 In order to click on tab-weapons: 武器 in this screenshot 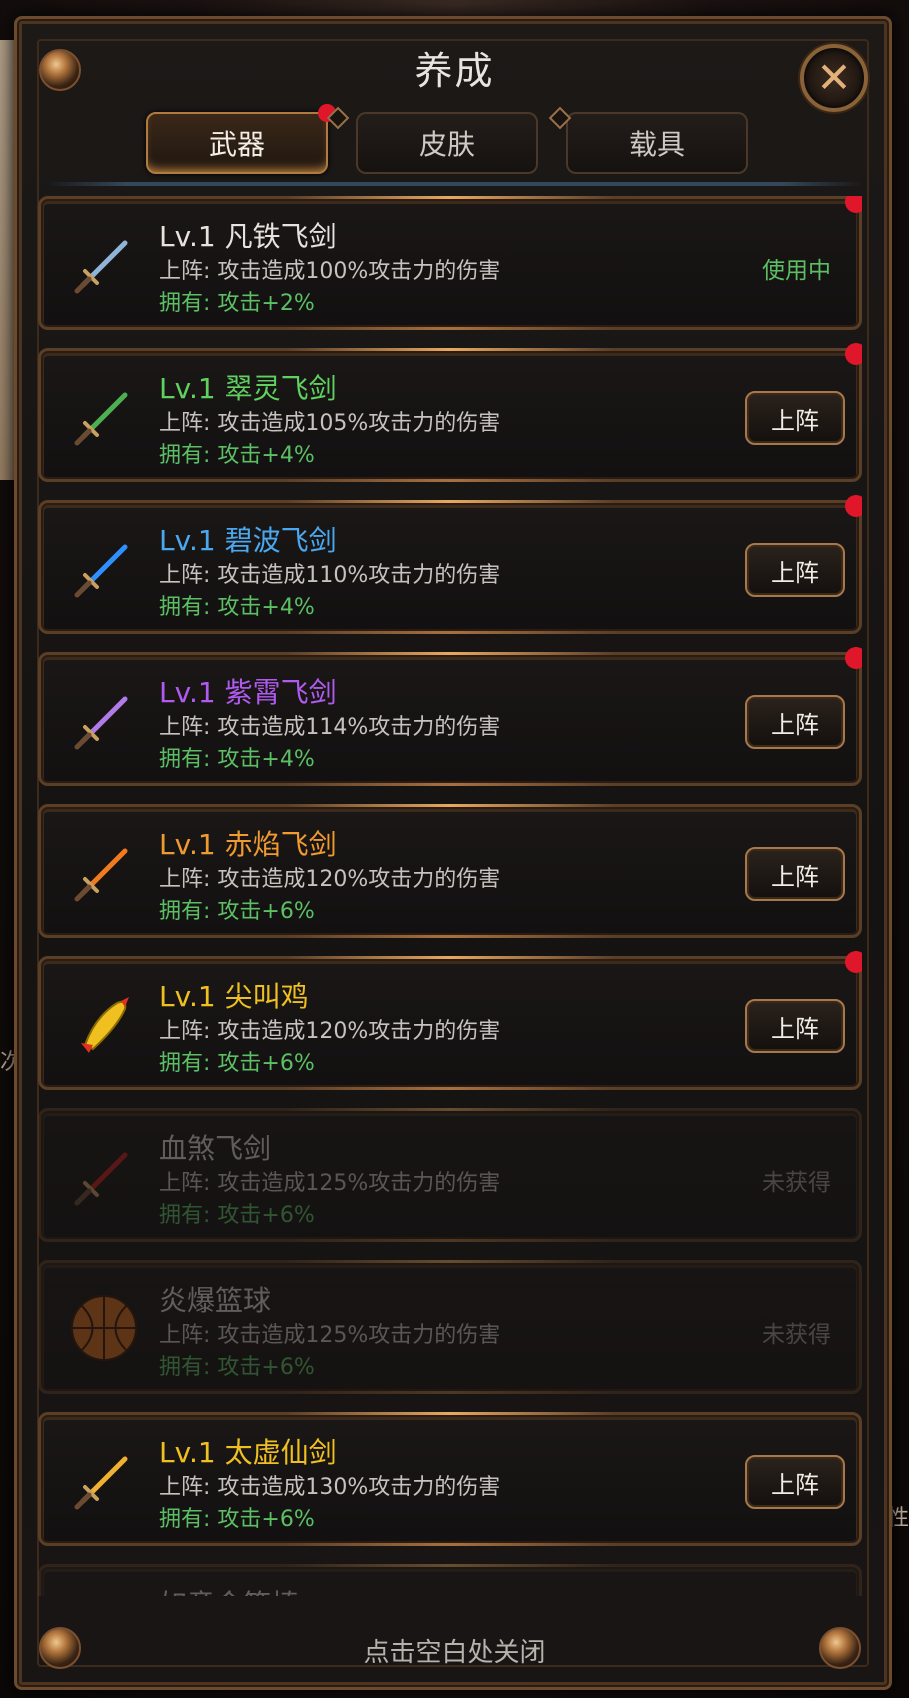, I will do `click(241, 139)`.